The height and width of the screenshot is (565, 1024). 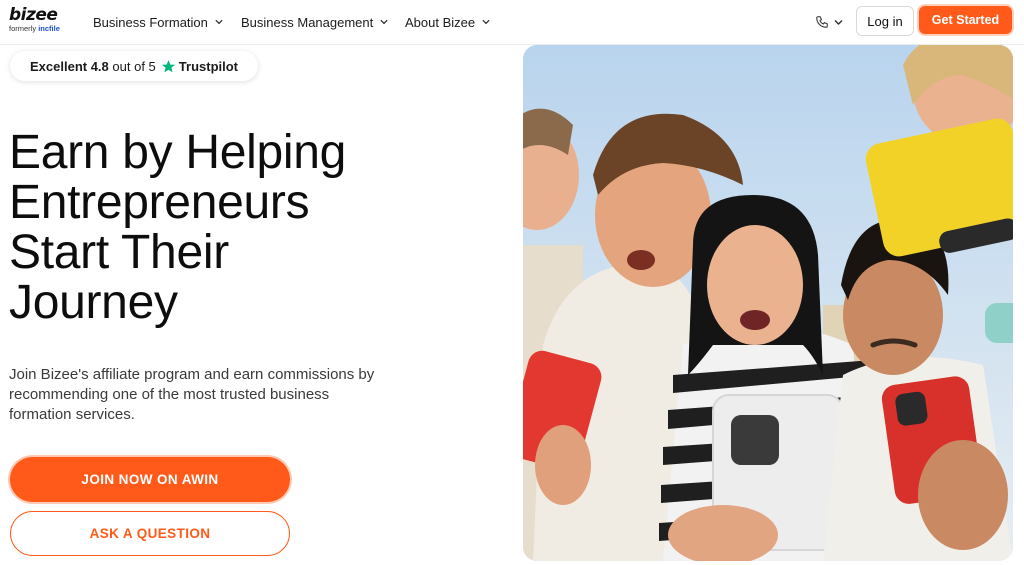 What do you see at coordinates (49, 28) in the screenshot?
I see `logo-sub-brand: incfile` at bounding box center [49, 28].